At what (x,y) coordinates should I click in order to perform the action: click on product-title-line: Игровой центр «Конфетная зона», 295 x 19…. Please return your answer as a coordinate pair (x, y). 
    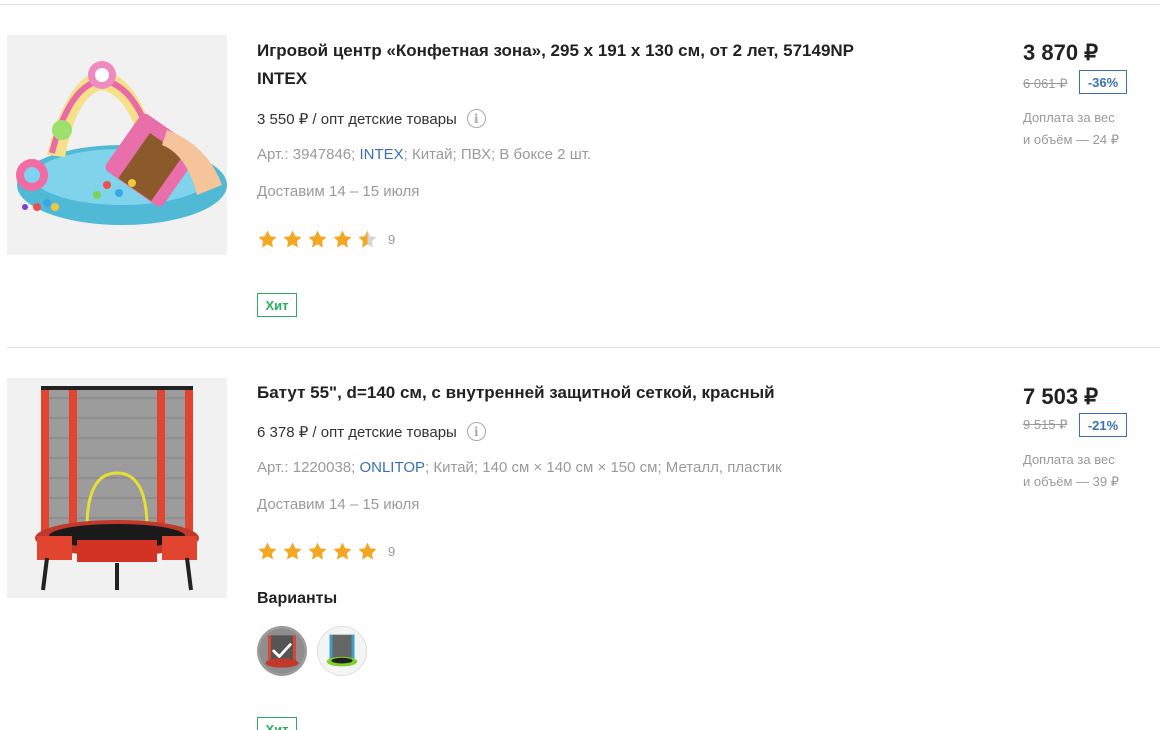
    Looking at the image, I should click on (556, 50).